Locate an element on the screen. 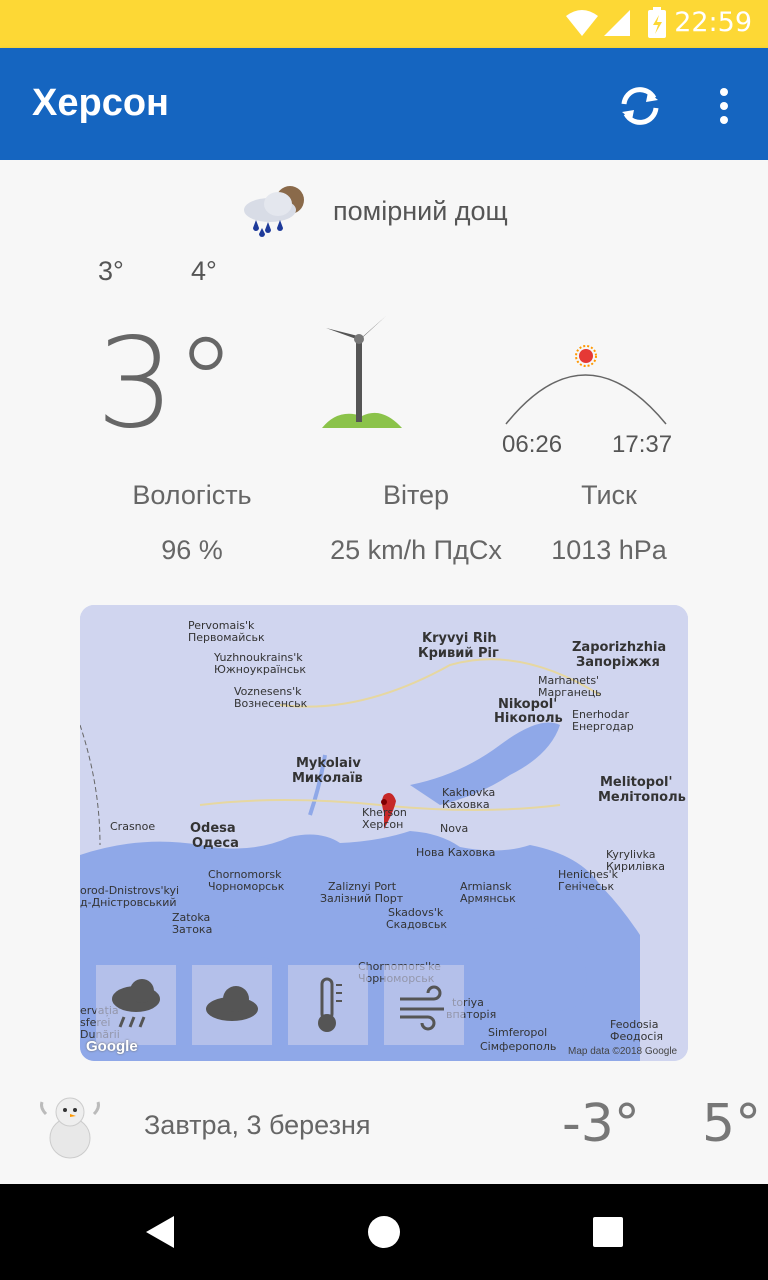  map-label: Феодосія is located at coordinates (637, 1036).